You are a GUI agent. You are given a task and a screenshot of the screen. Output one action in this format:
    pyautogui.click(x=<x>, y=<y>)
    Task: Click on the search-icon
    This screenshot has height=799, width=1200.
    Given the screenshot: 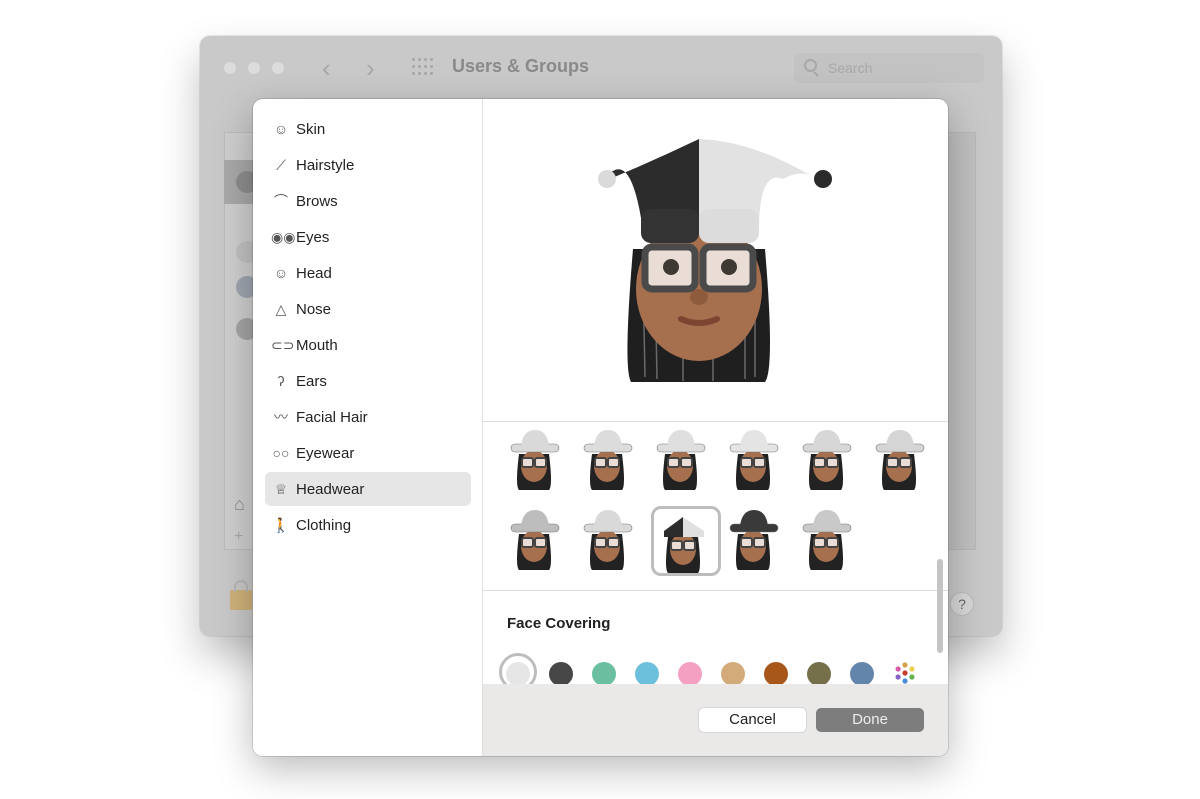 What is the action you would take?
    pyautogui.click(x=810, y=65)
    